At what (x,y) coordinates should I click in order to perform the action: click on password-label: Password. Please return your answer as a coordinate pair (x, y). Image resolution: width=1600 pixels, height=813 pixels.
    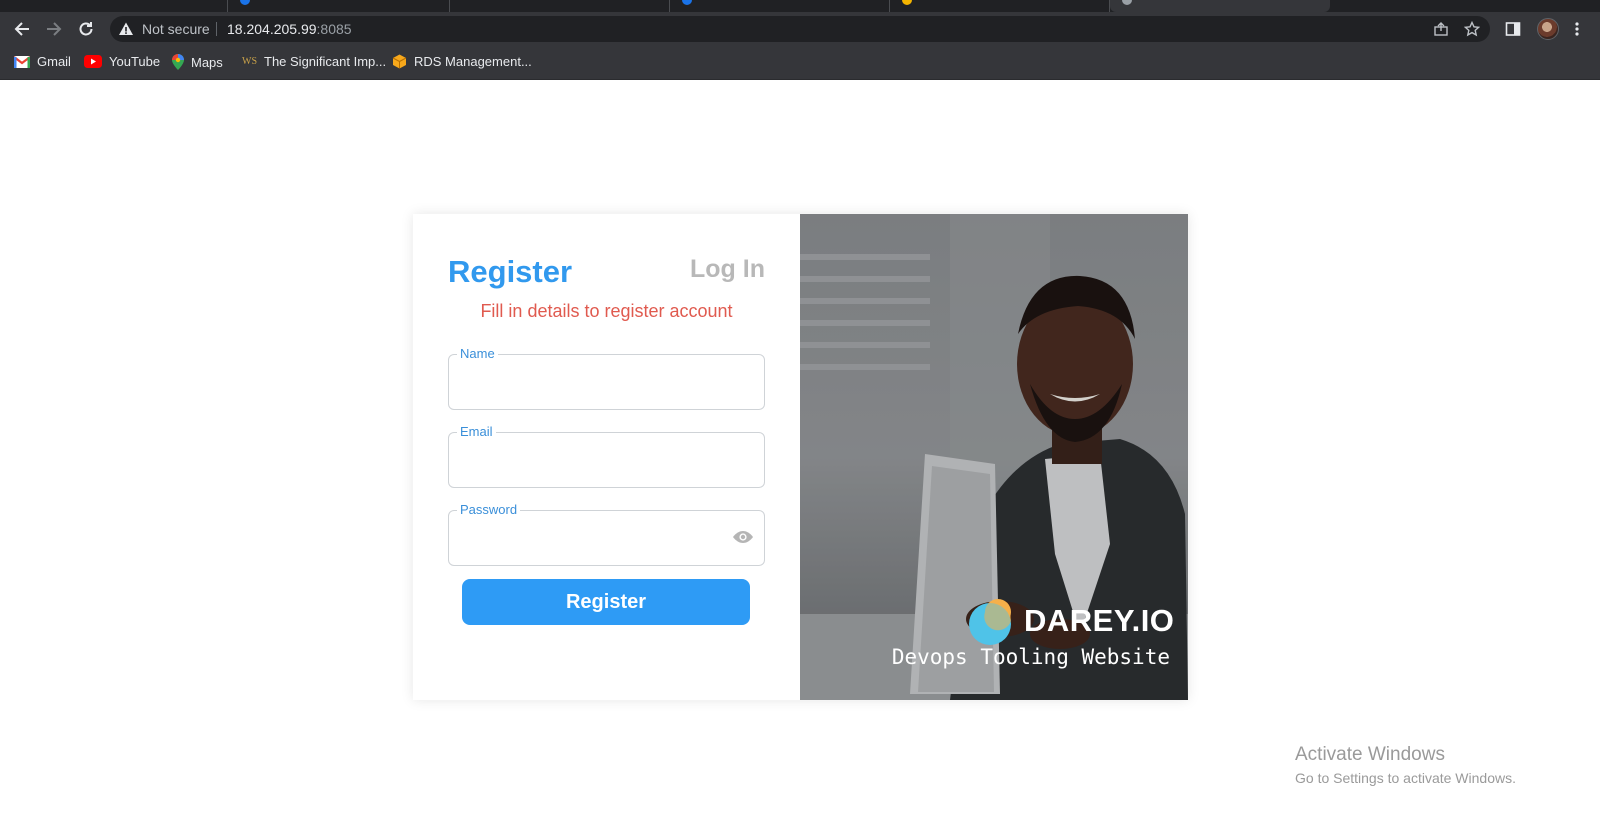
    Looking at the image, I should click on (489, 509).